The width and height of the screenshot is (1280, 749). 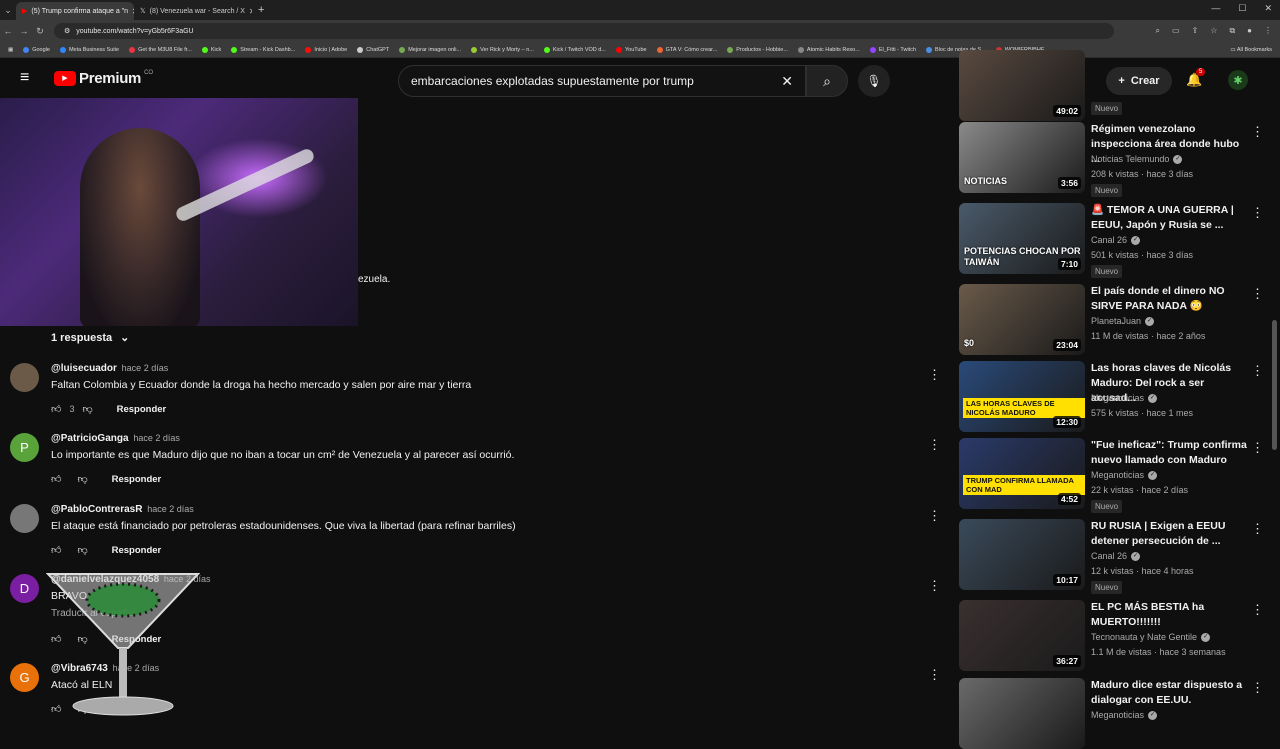 What do you see at coordinates (1232, 31) in the screenshot?
I see `extensions-icon: ⧉` at bounding box center [1232, 31].